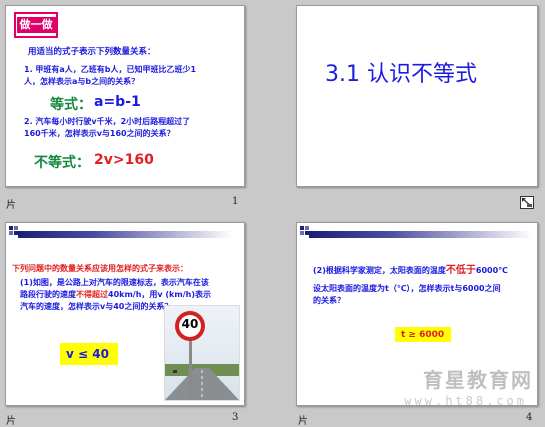 The image size is (545, 427). I want to click on answer-box: t ≥ 6000, so click(423, 334).